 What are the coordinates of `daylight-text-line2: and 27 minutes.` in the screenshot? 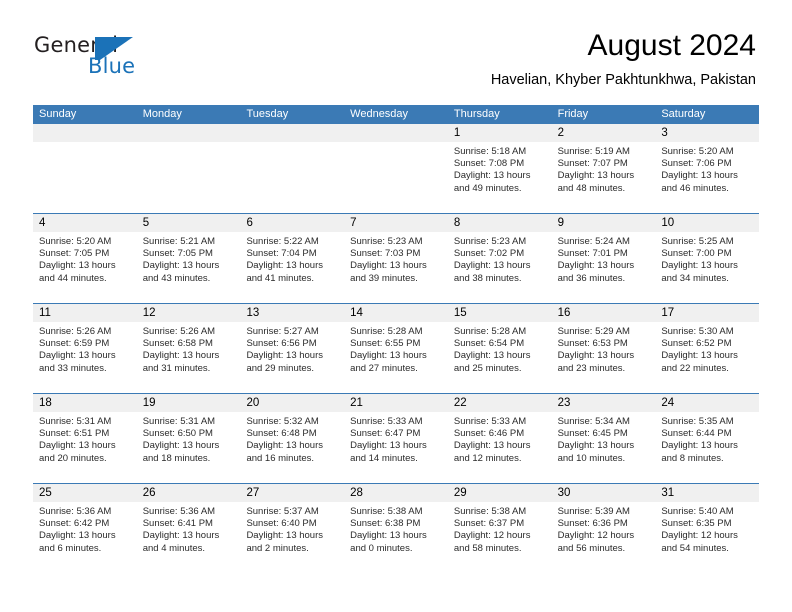 It's located at (384, 368).